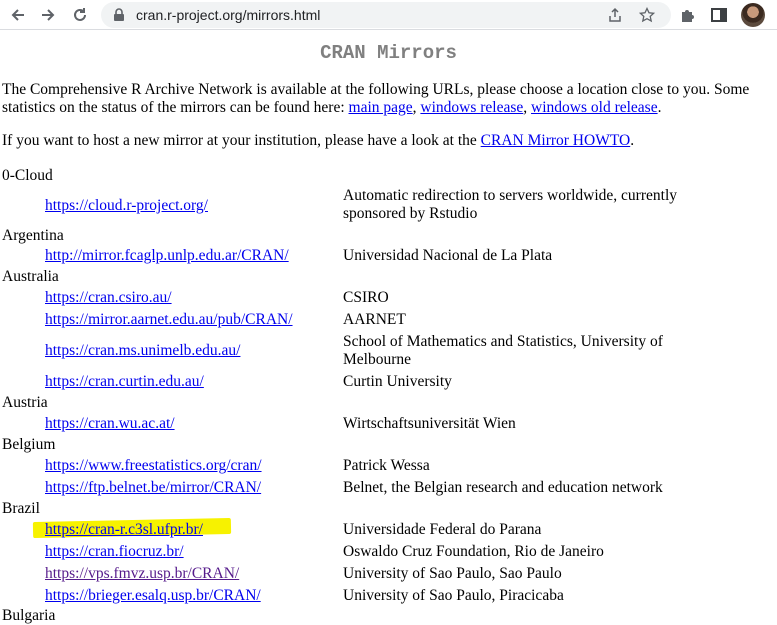 This screenshot has width=777, height=625. What do you see at coordinates (29, 615) in the screenshot?
I see `country-heading: Bulgaria` at bounding box center [29, 615].